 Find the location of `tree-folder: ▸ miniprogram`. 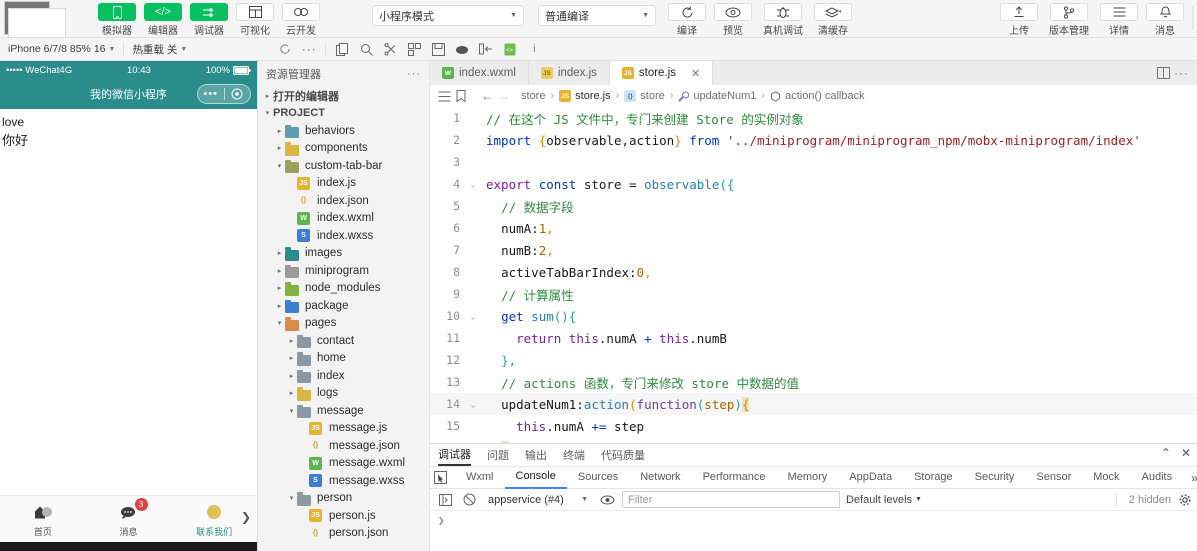

tree-folder: ▸ miniprogram is located at coordinates (343, 271).